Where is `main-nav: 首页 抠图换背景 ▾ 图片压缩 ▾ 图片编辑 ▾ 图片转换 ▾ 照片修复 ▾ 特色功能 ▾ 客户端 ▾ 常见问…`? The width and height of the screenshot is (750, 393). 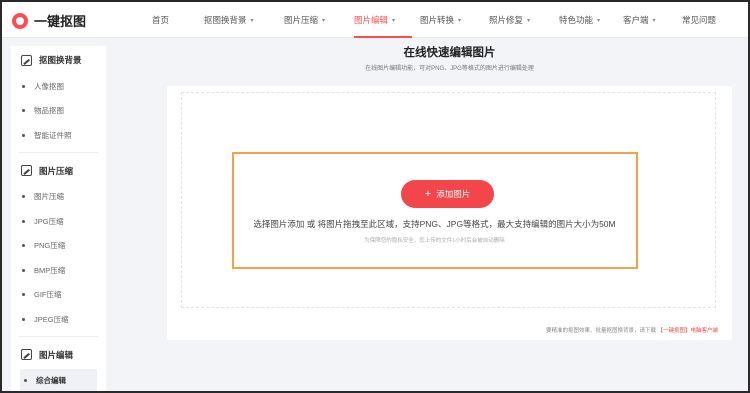
main-nav: 首页 抠图换背景 ▾ 图片压缩 ▾ 图片编辑 ▾ 图片转换 ▾ 照片修复 ▾ 特色功能 ▾ 客户端 ▾ 常见问… is located at coordinates (437, 20).